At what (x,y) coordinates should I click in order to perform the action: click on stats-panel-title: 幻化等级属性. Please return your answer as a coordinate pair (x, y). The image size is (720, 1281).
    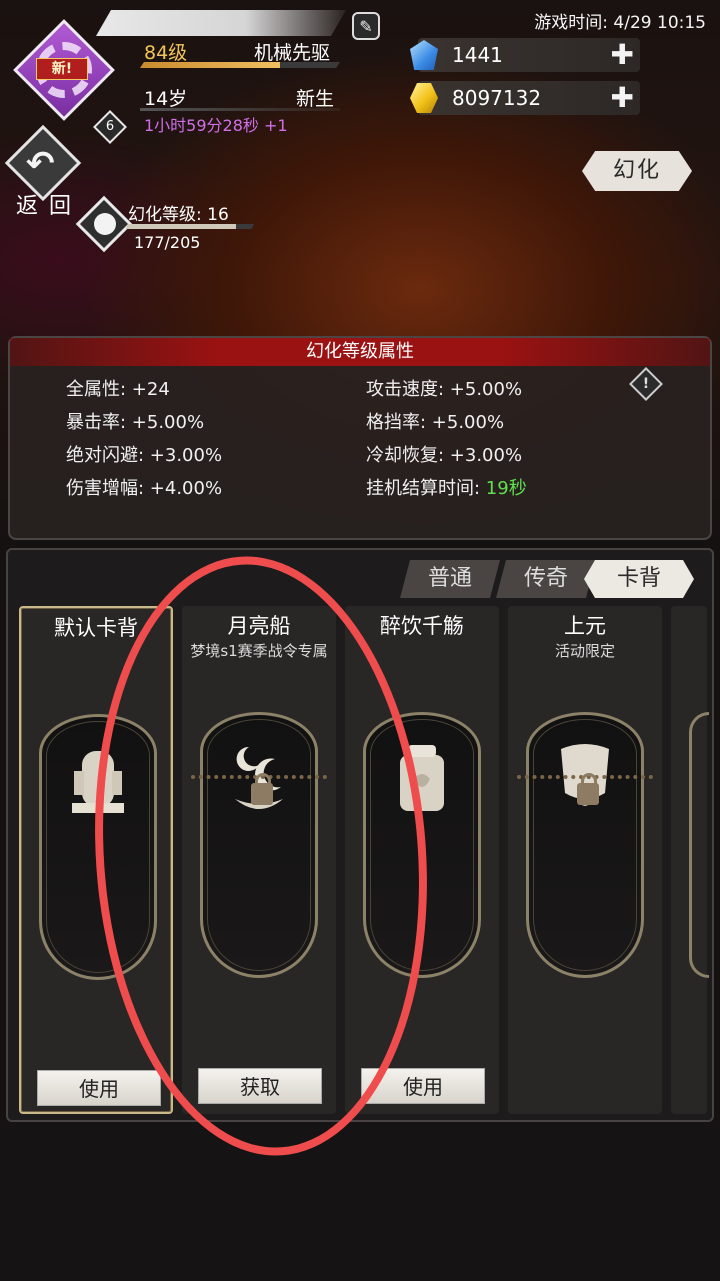
    Looking at the image, I should click on (360, 352).